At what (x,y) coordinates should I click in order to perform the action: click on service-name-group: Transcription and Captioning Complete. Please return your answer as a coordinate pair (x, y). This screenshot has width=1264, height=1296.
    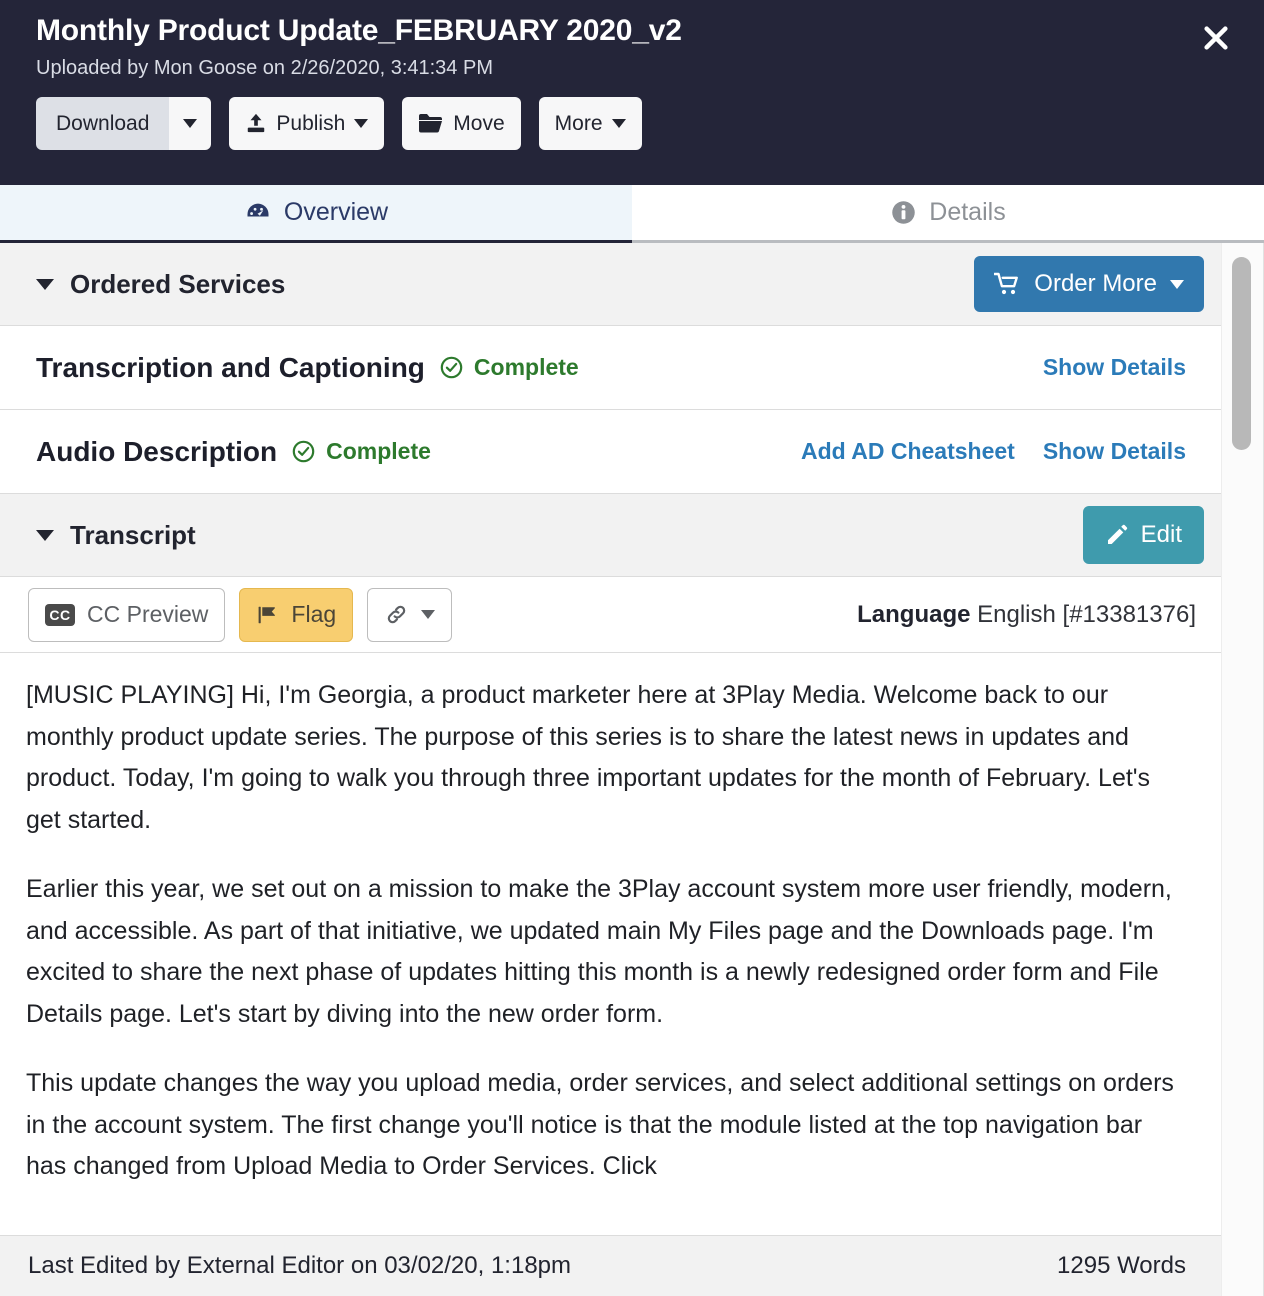
    Looking at the image, I should click on (307, 368).